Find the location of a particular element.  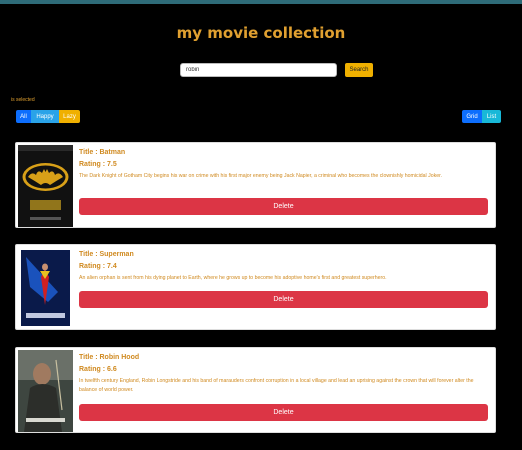

view-button-group: Grid List is located at coordinates (481, 116).